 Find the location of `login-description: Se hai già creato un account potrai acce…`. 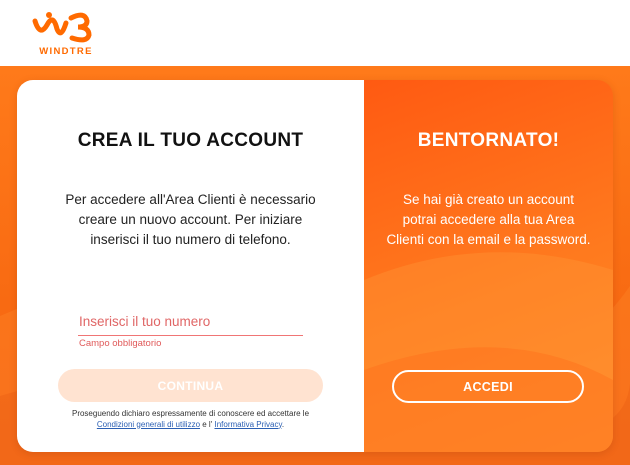

login-description: Se hai già creato un account potrai acce… is located at coordinates (488, 219).